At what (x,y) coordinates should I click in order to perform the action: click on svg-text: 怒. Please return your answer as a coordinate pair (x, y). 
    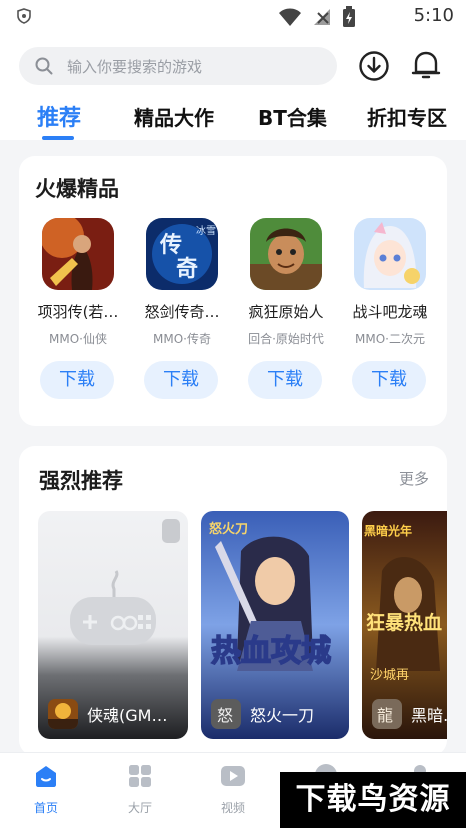
    Looking at the image, I should click on (225, 715).